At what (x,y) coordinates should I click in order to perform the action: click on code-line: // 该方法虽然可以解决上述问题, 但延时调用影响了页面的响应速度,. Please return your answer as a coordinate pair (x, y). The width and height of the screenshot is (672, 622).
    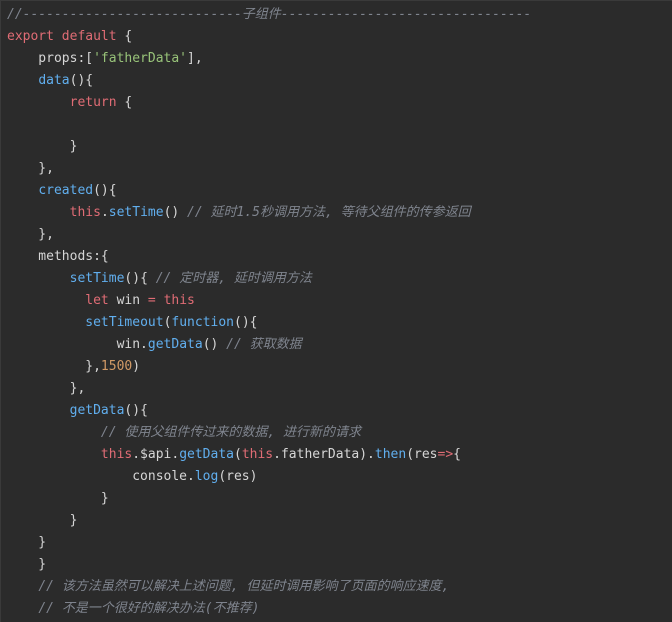
    Looking at the image, I should click on (269, 587).